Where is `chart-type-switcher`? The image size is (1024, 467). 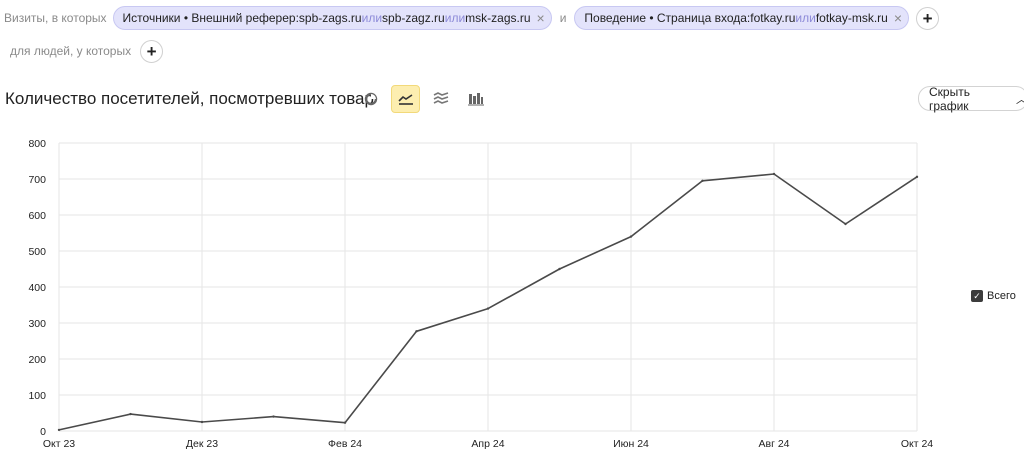
chart-type-switcher is located at coordinates (423, 99).